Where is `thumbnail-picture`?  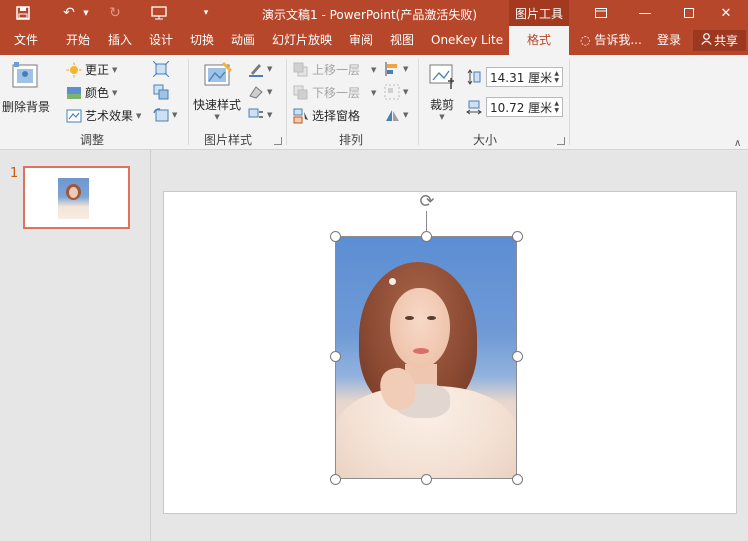
thumbnail-picture is located at coordinates (73, 198).